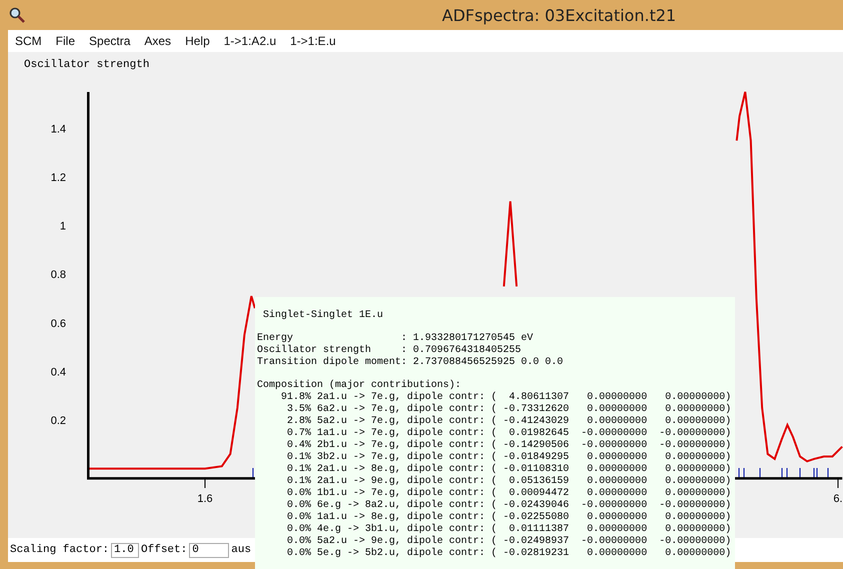 The height and width of the screenshot is (569, 843). I want to click on gauss-label: aus, so click(241, 550).